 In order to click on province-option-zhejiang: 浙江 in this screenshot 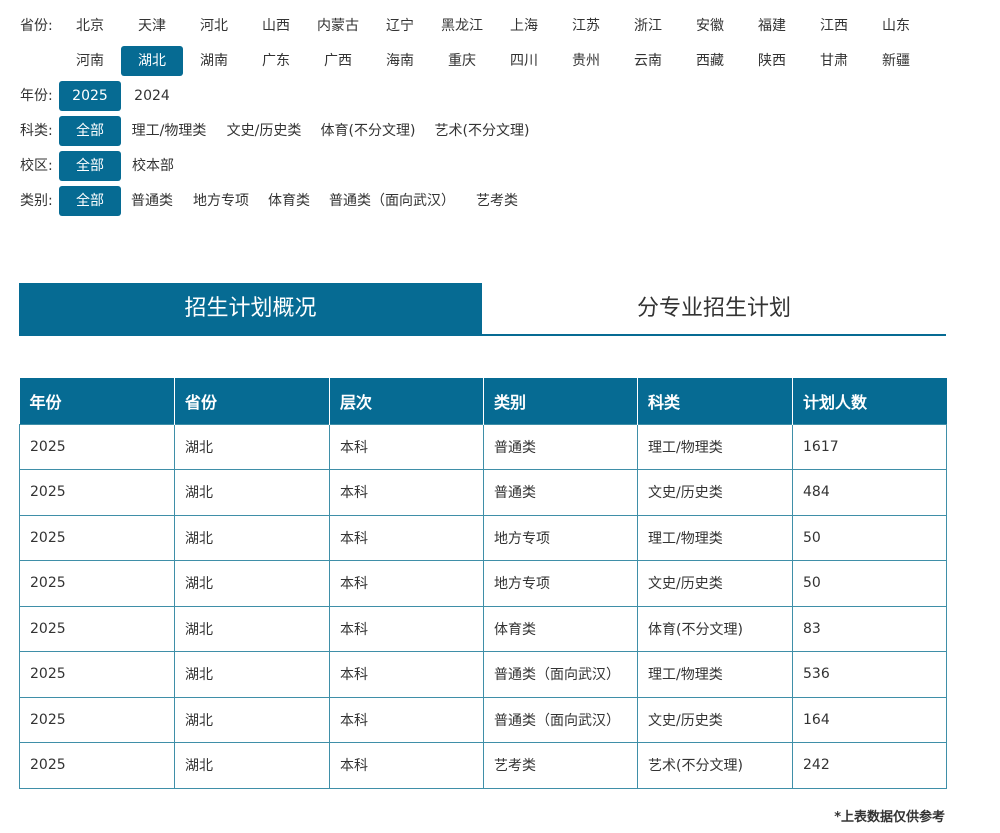, I will do `click(648, 26)`.